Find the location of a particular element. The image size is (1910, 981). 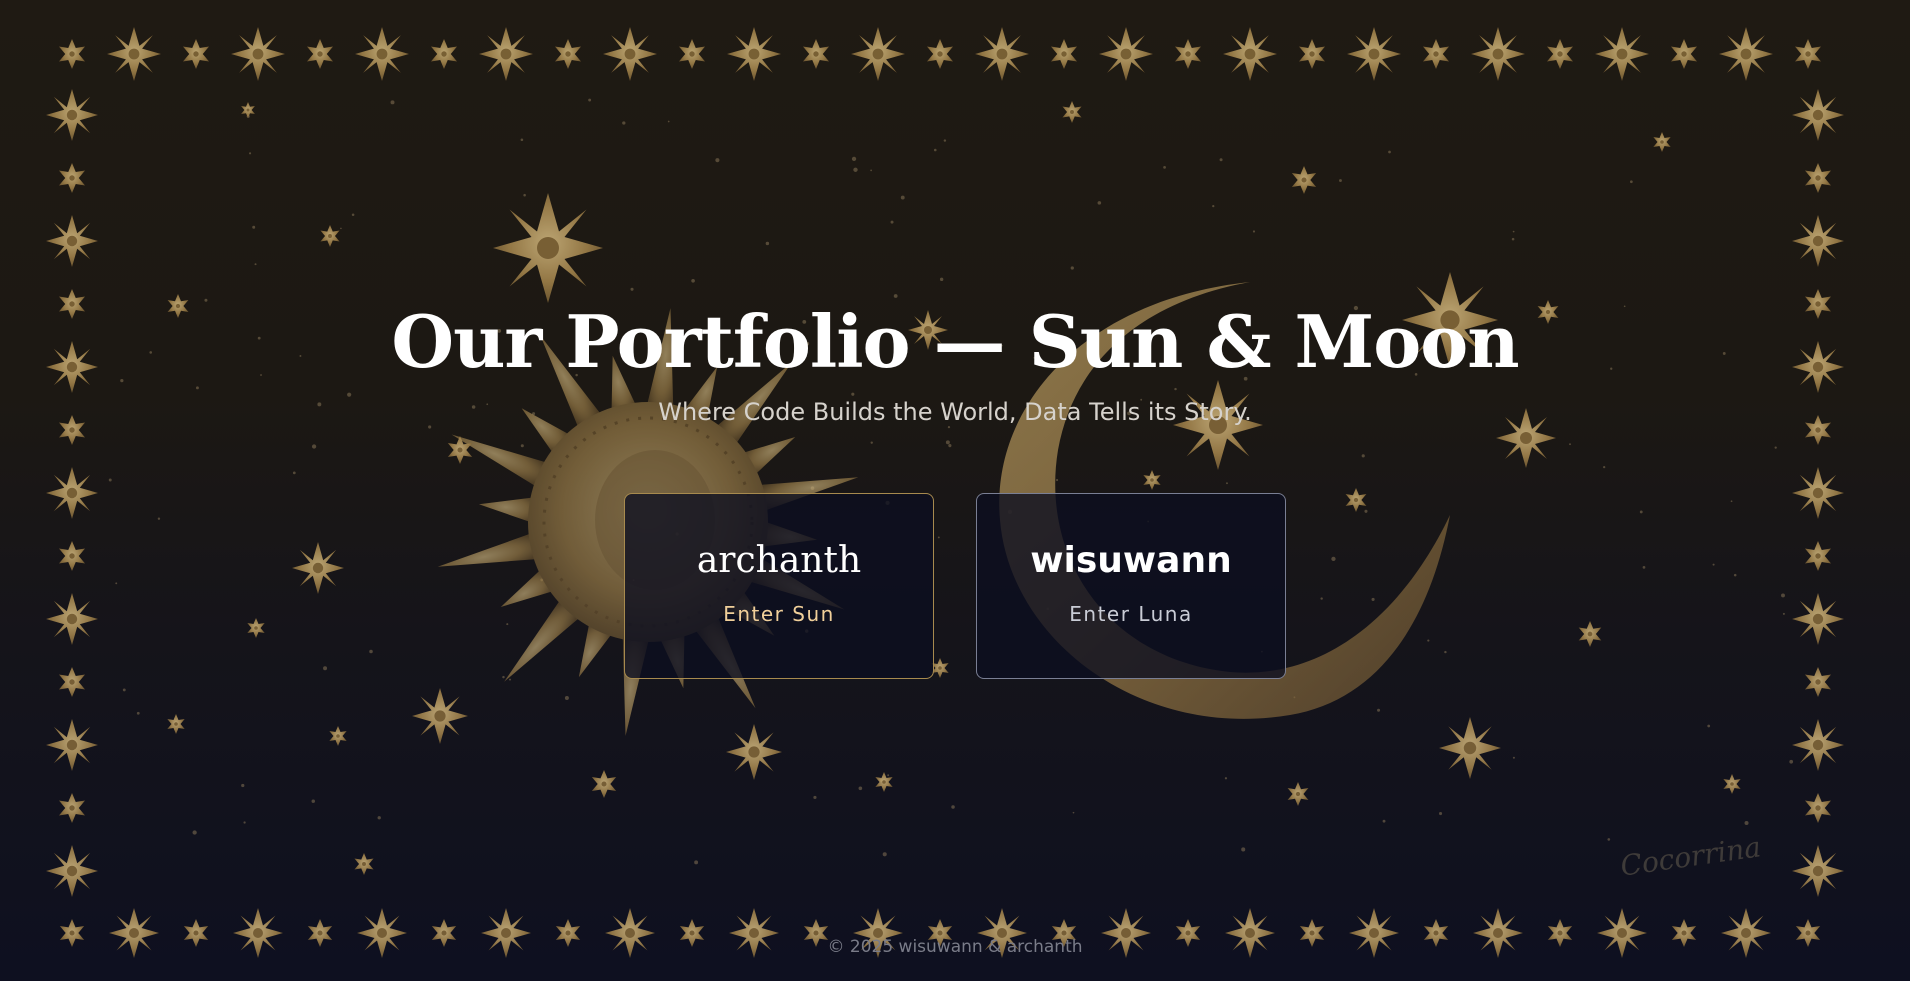

enter-sun-link: Enter Sun is located at coordinates (779, 614).